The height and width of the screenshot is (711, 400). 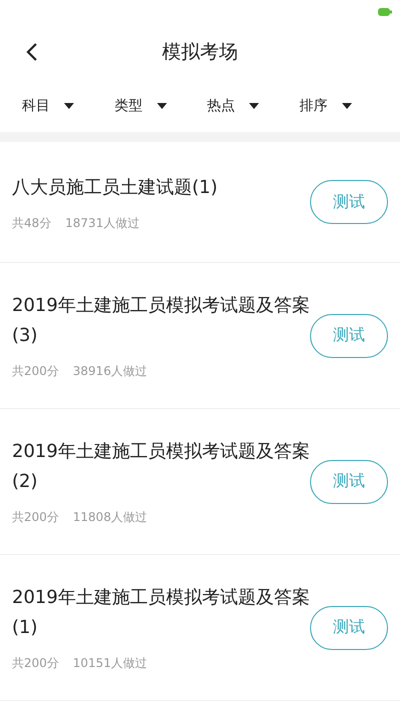 What do you see at coordinates (102, 223) in the screenshot?
I see `taken-count: 18731人做过` at bounding box center [102, 223].